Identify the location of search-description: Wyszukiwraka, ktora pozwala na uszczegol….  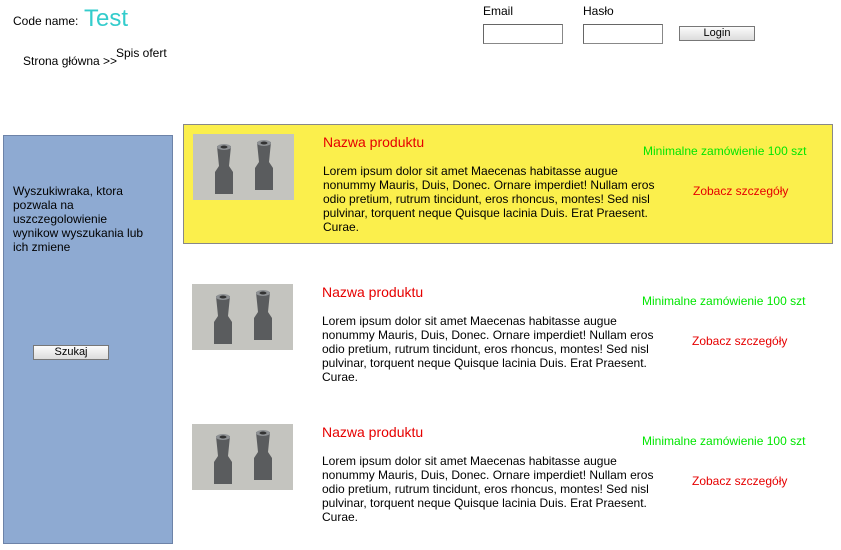
(78, 219).